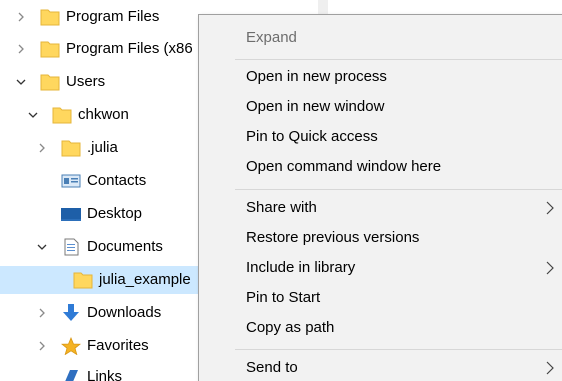 This screenshot has height=381, width=562. What do you see at coordinates (145, 279) in the screenshot?
I see `tree-item-label: julia_example` at bounding box center [145, 279].